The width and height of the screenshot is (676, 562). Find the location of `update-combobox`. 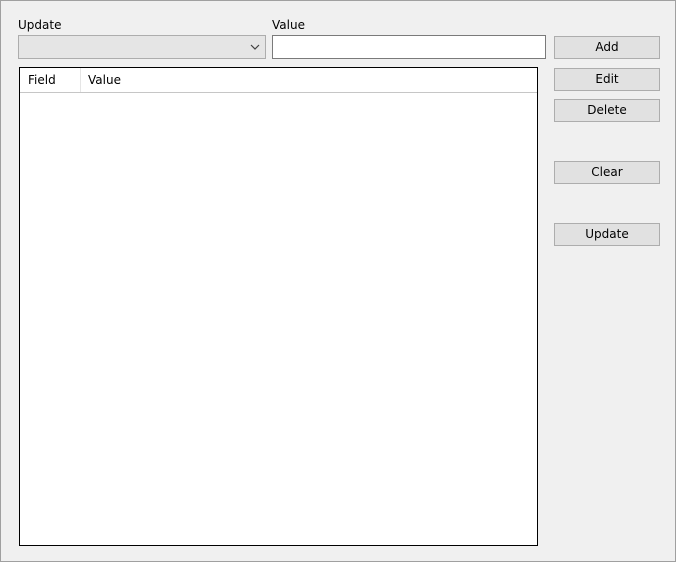

update-combobox is located at coordinates (142, 47).